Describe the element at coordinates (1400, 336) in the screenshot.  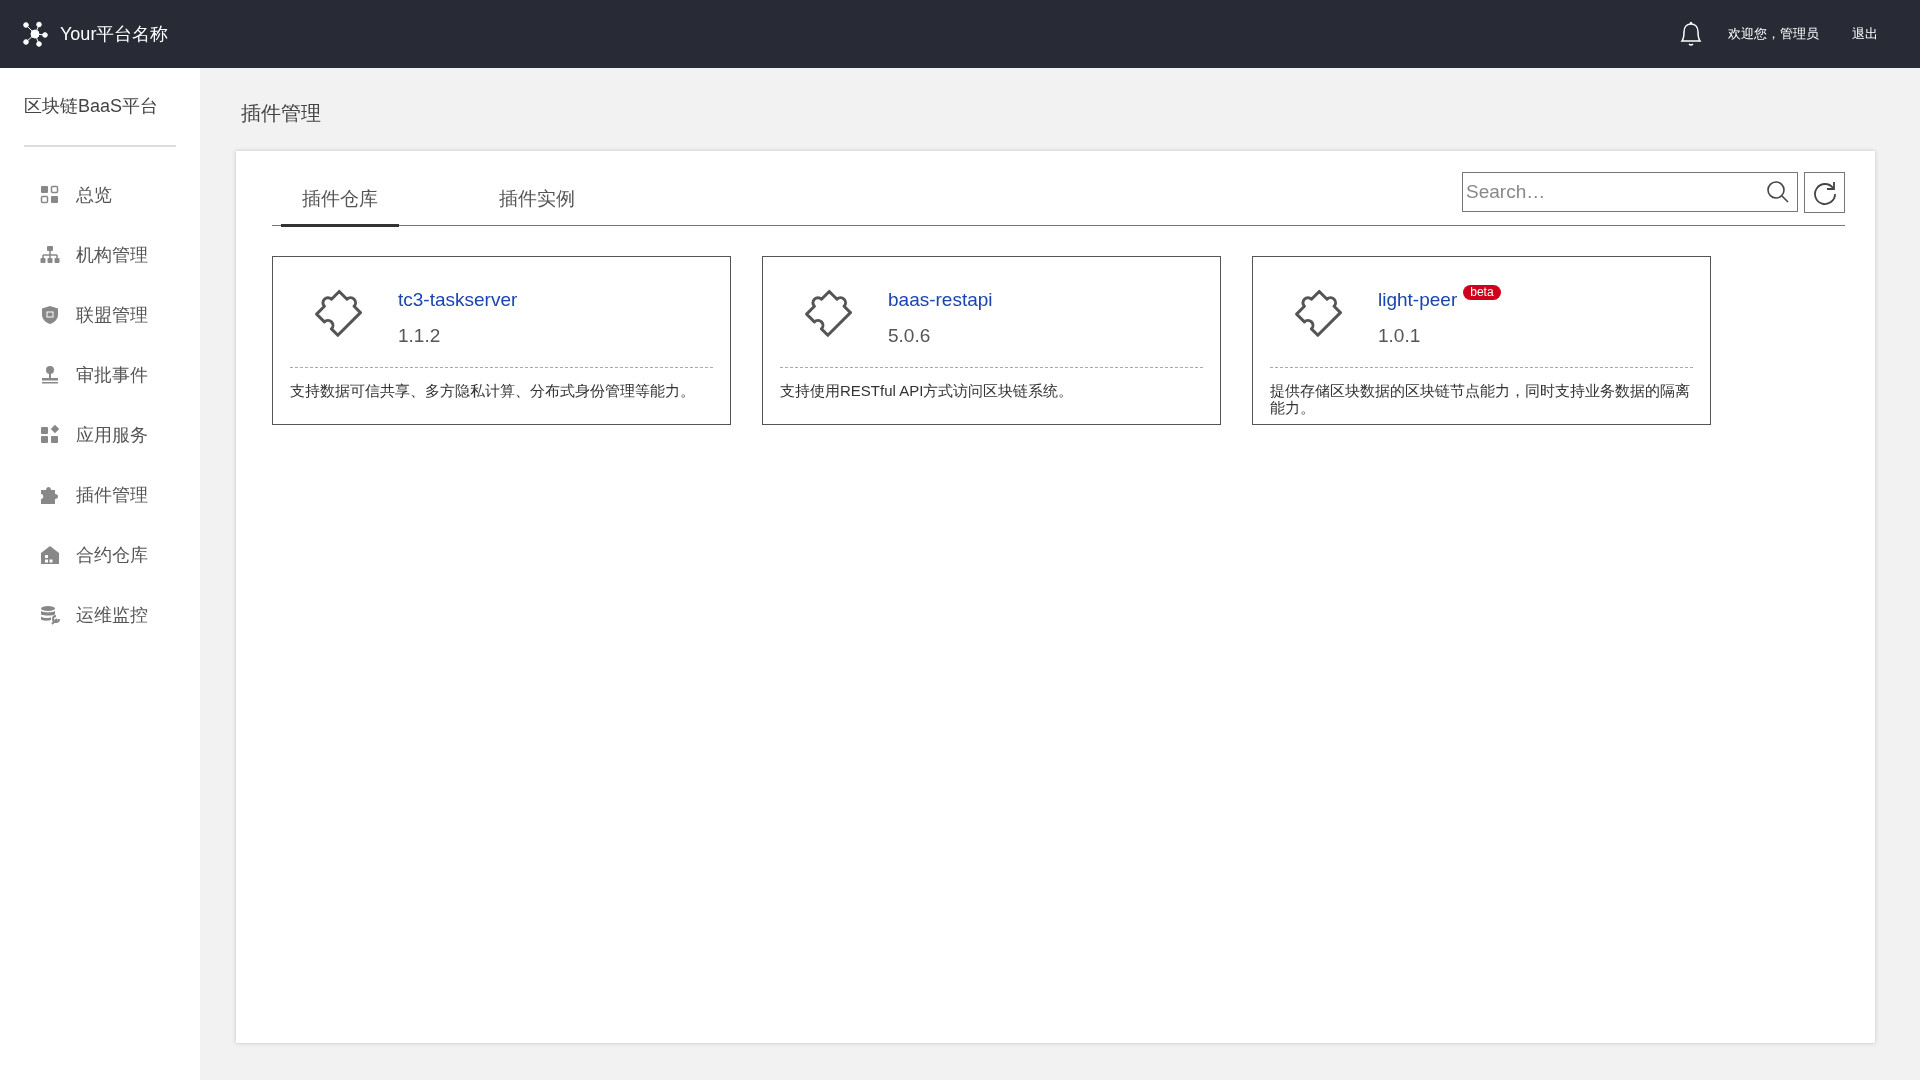
I see `plugin-version: 1.0.1` at that location.